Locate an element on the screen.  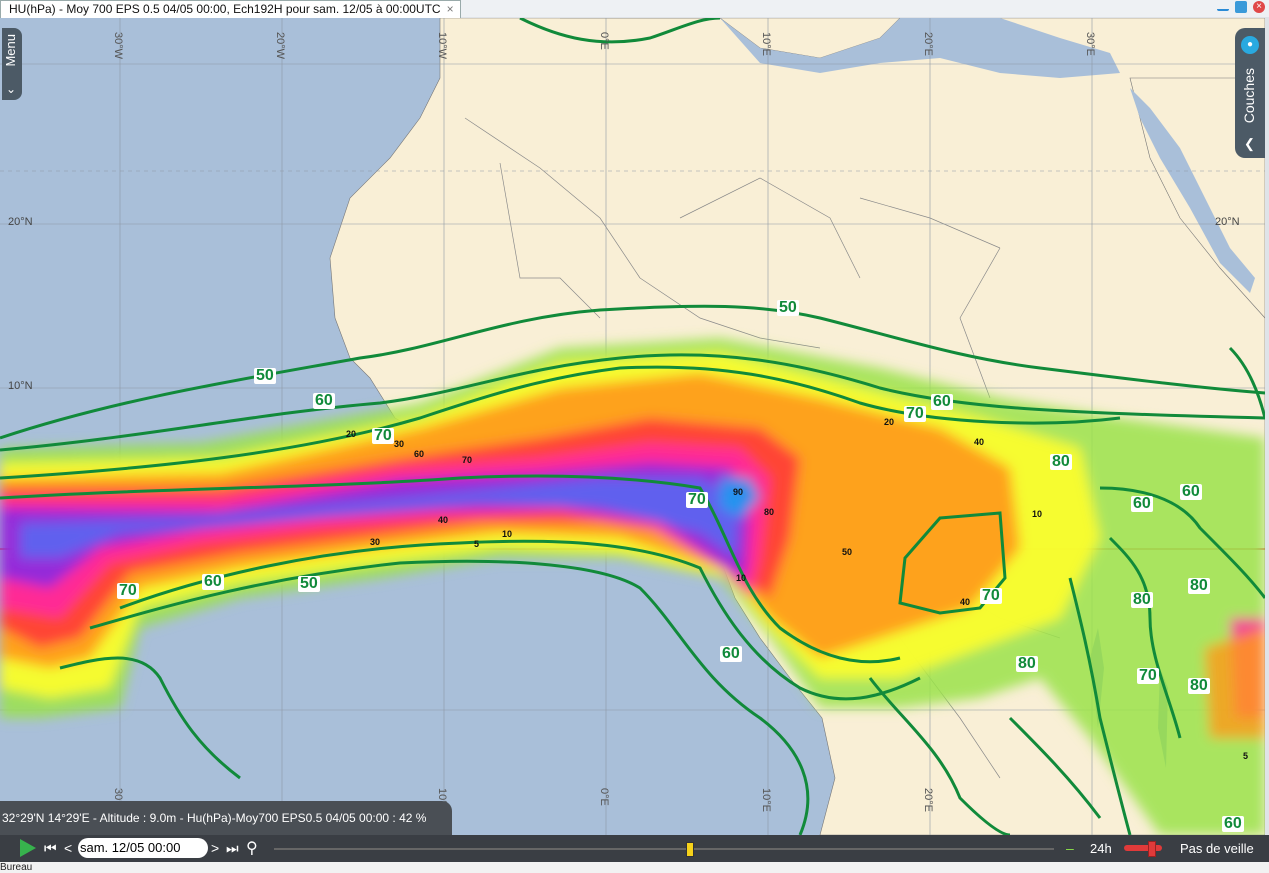
last-frame-icon: ⏭ is located at coordinates (232, 848).